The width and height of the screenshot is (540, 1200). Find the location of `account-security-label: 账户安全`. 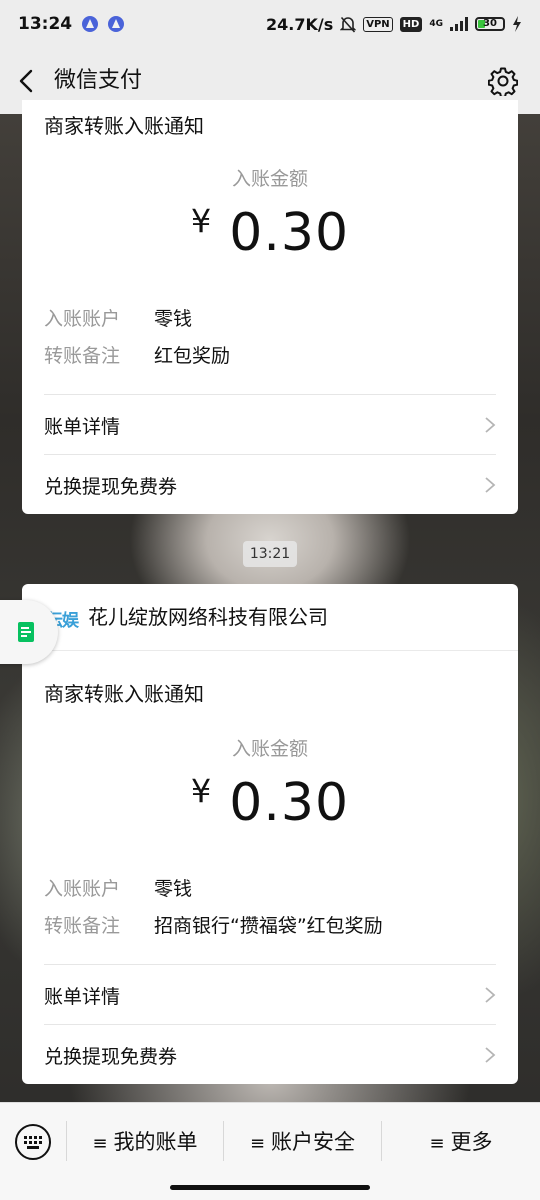

account-security-label: 账户安全 is located at coordinates (313, 1142).